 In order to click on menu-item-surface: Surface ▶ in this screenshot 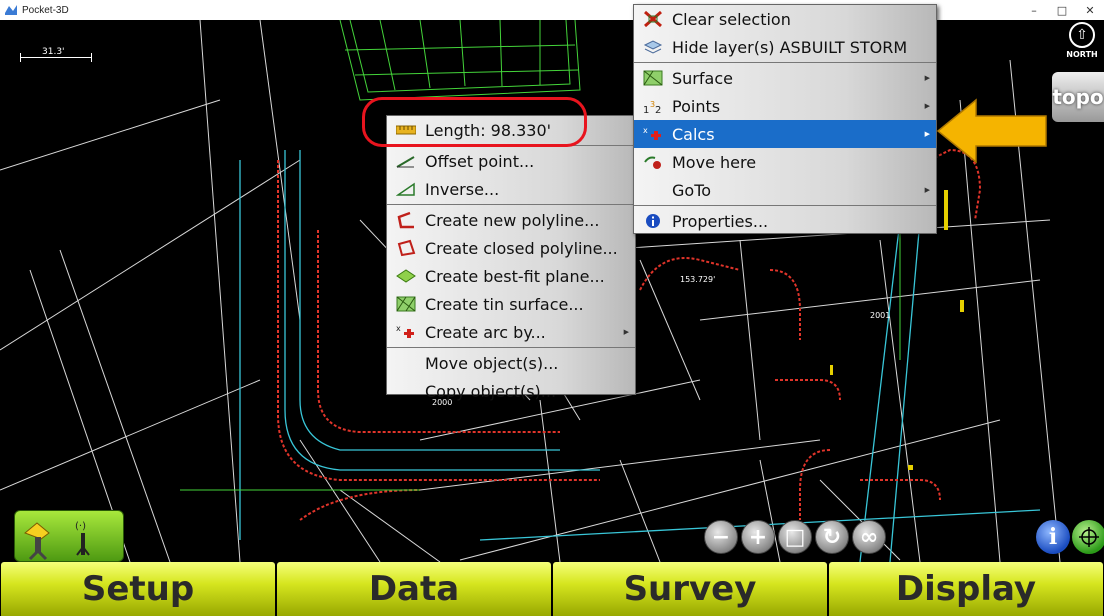, I will do `click(785, 78)`.